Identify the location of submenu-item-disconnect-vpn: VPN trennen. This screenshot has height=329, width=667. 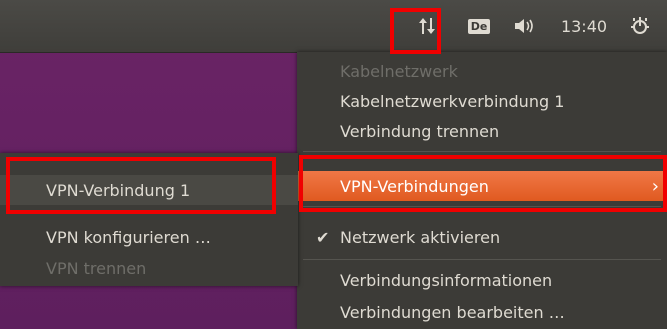
(149, 268).